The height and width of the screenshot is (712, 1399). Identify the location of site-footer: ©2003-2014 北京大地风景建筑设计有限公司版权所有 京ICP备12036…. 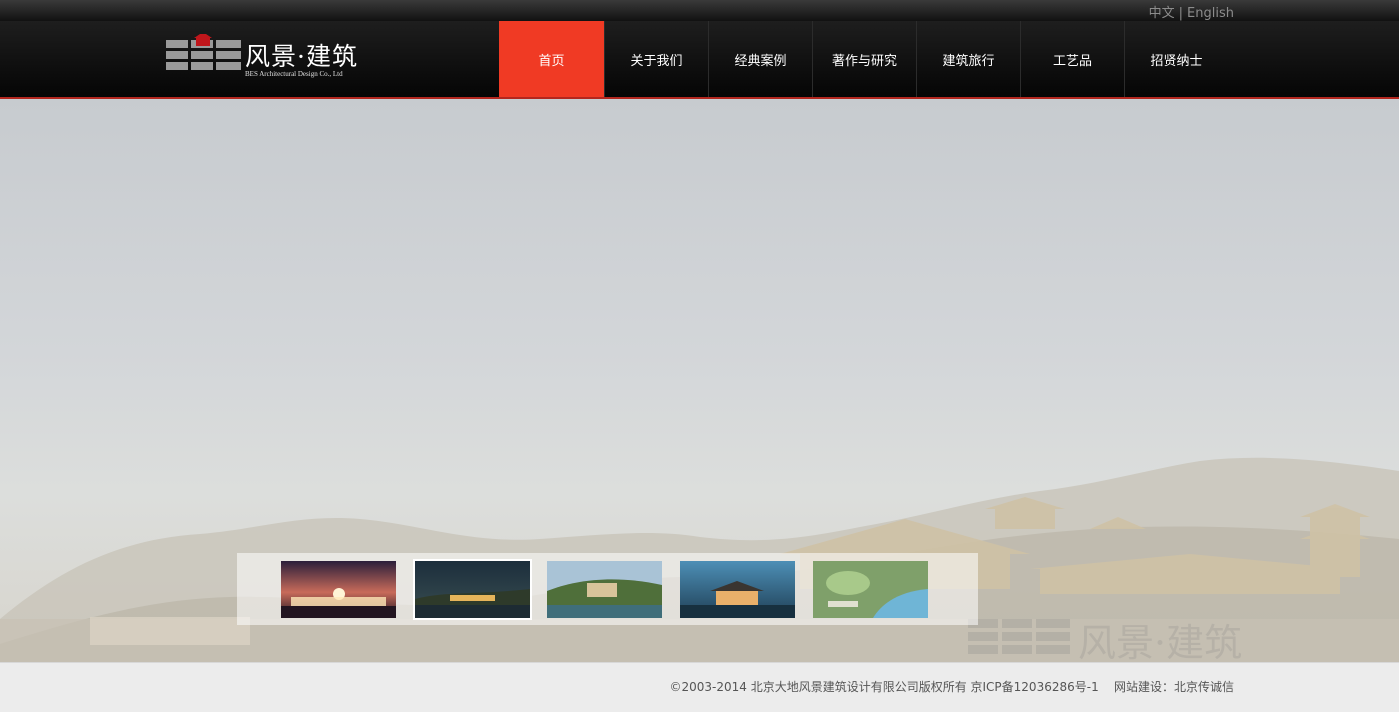
(699, 687).